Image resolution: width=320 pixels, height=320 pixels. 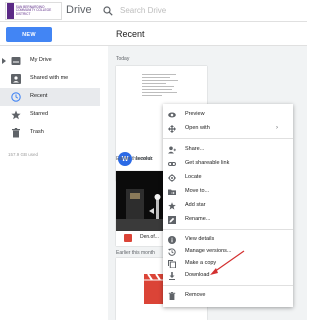 I want to click on section-earlier-week: Earlier this week, so click(x=134, y=159).